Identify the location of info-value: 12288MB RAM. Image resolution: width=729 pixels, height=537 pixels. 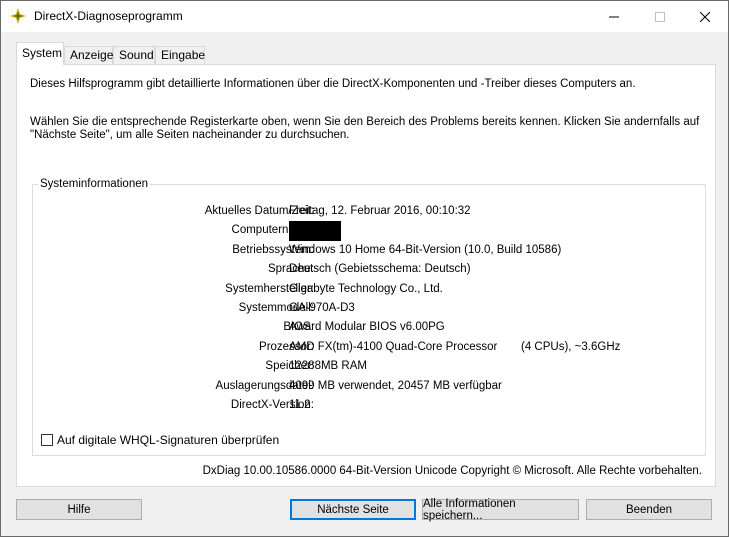
(328, 366).